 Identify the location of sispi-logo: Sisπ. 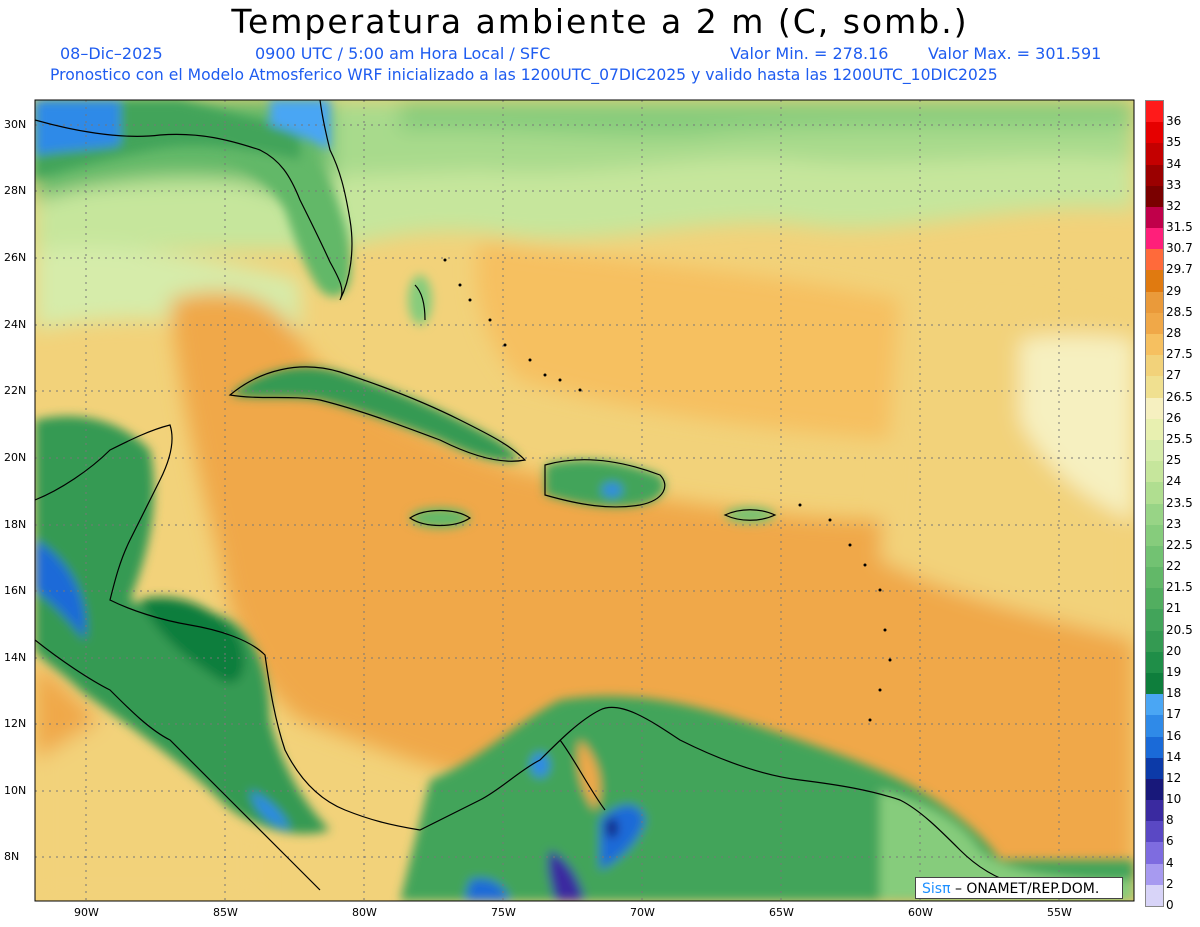
(936, 889).